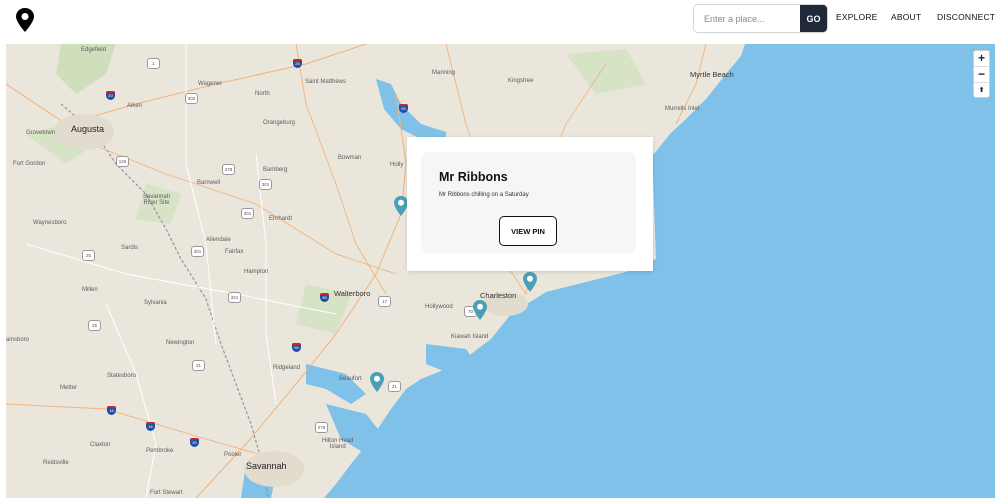  I want to click on map-label-myrtle-beach: Myrtle Beach, so click(712, 74).